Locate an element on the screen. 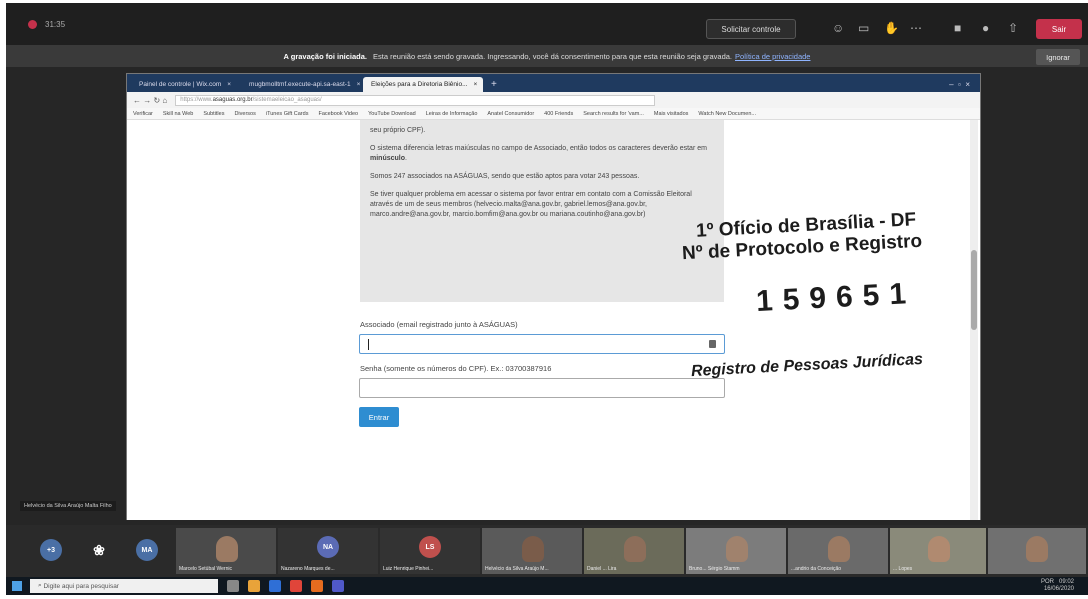 The image size is (1088, 599). bookmark-item: iTunes Gift Cards is located at coordinates (287, 114).